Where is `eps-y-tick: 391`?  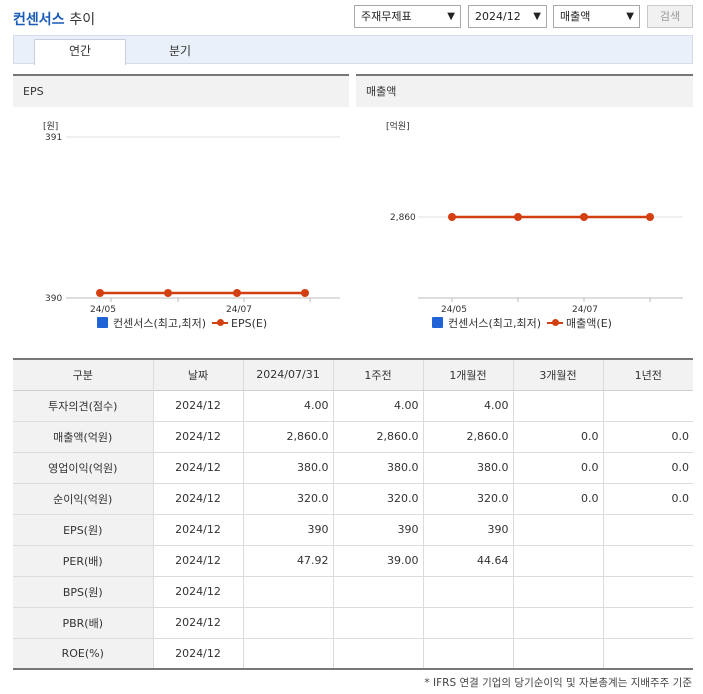
eps-y-tick: 391 is located at coordinates (53, 138).